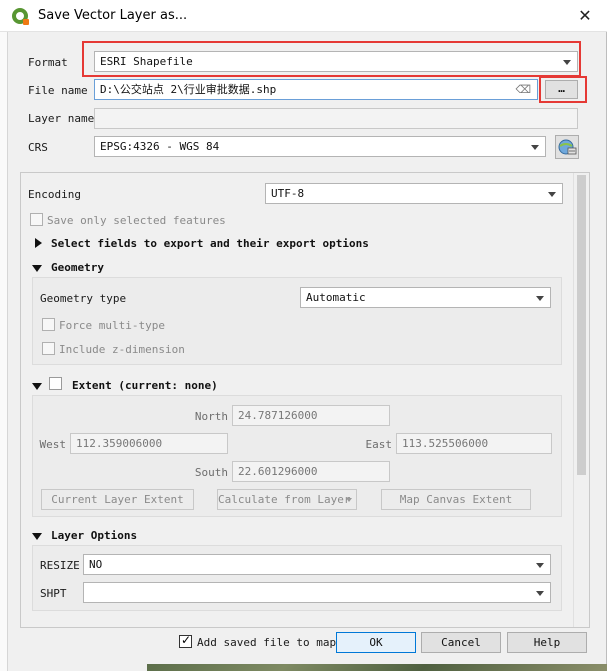 The height and width of the screenshot is (671, 607). I want to click on background-window-strip, so click(4, 351).